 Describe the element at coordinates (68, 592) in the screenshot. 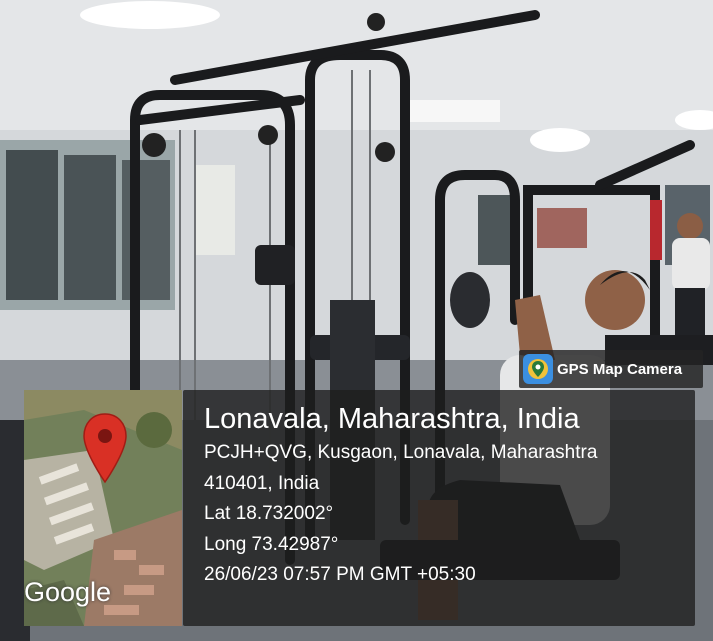

I see `google-watermark: Google` at that location.